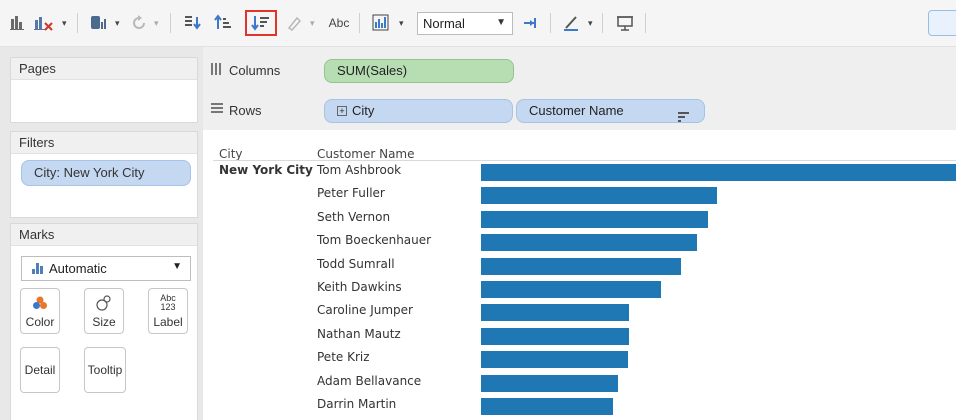 The image size is (956, 420). What do you see at coordinates (356, 404) in the screenshot?
I see `customer-label: Darrin Martin` at bounding box center [356, 404].